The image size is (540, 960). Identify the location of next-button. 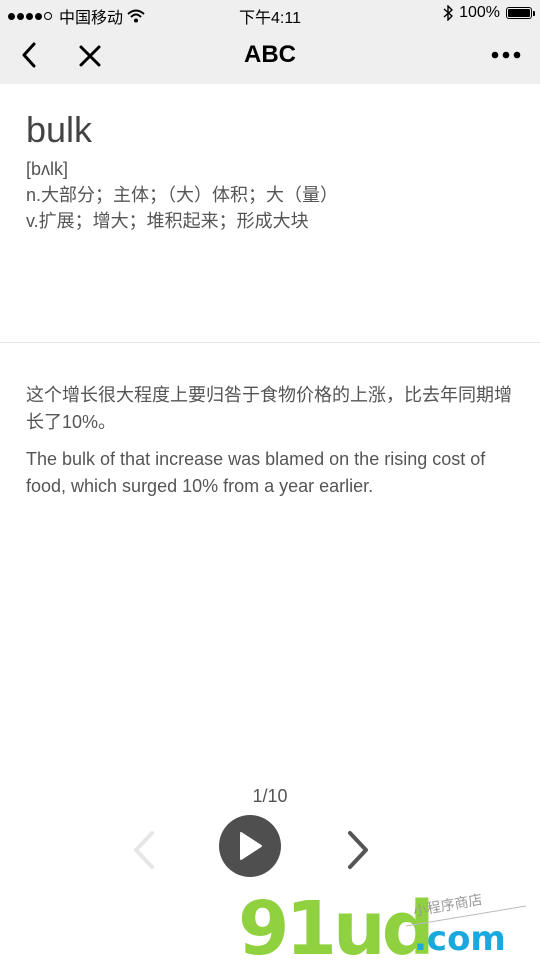
(358, 850).